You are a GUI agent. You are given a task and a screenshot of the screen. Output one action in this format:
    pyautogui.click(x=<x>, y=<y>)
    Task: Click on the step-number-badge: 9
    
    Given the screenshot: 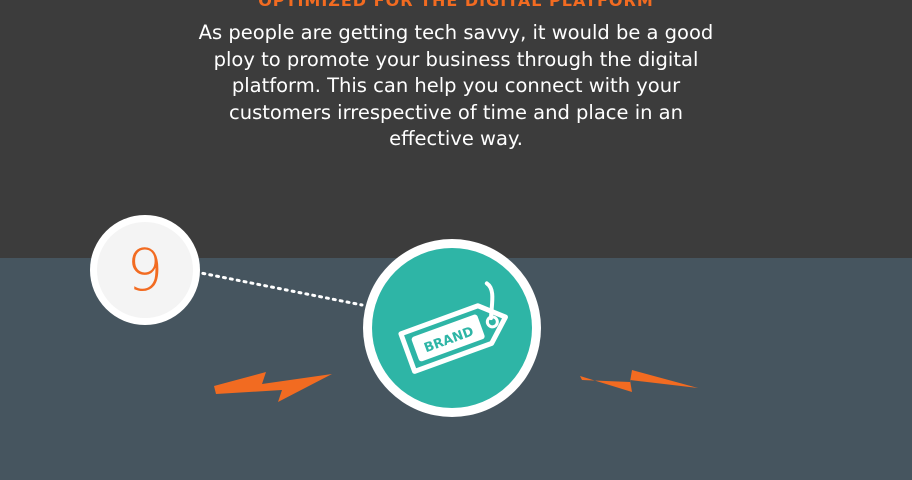 What is the action you would take?
    pyautogui.click(x=145, y=270)
    